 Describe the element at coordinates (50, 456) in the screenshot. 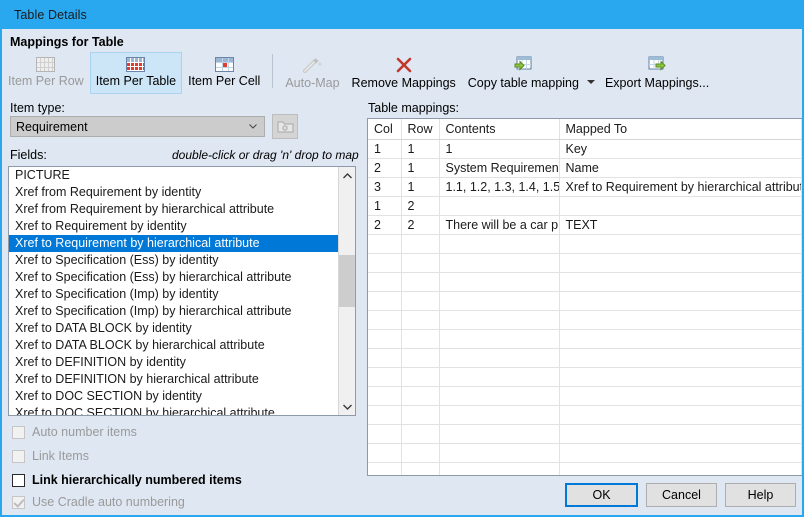

I see `checkbox-row: Link Items` at that location.